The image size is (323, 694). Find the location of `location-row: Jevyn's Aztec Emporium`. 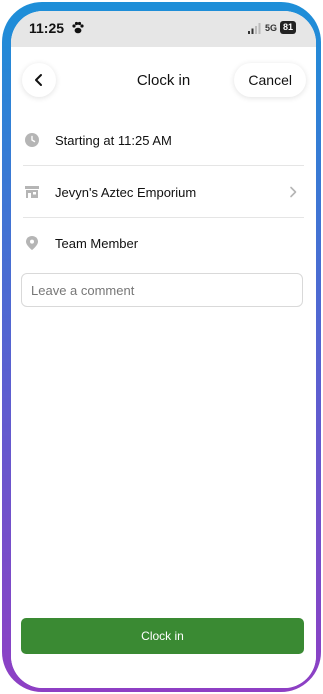

location-row: Jevyn's Aztec Emporium is located at coordinates (163, 192).